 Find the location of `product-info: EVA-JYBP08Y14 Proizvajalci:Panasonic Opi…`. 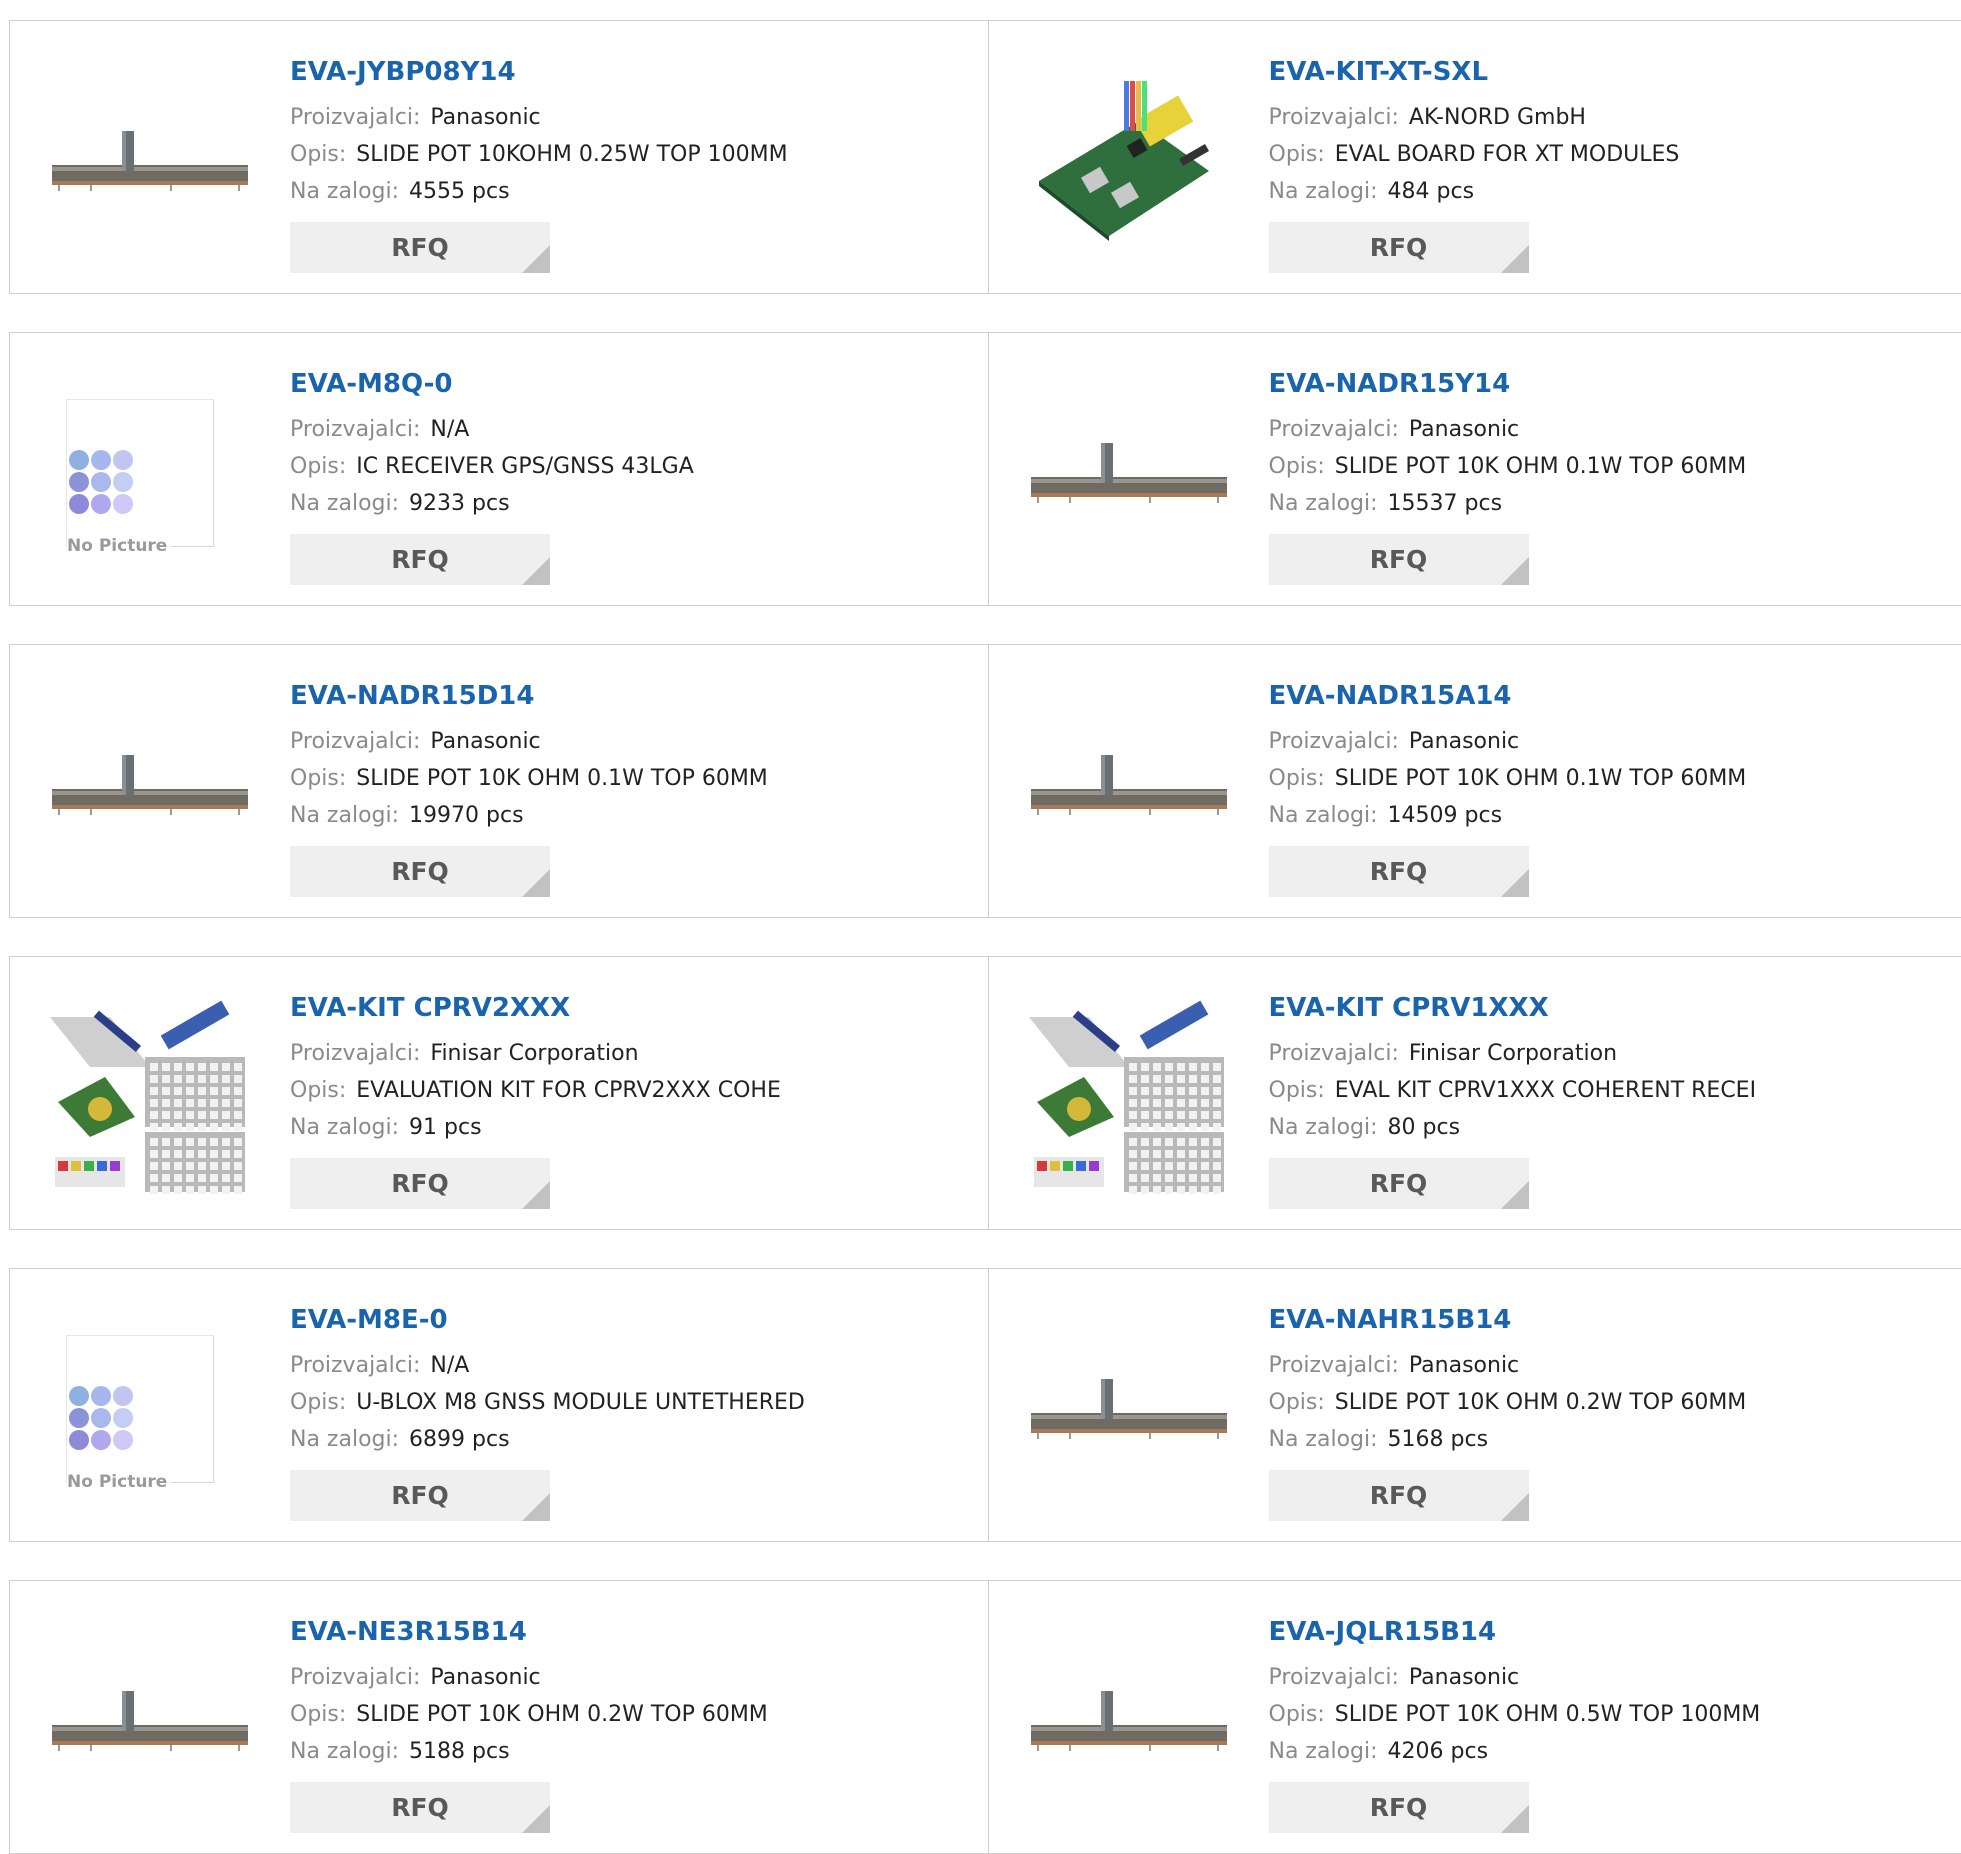

product-info: EVA-JYBP08Y14 Proizvajalci:Panasonic Opi… is located at coordinates (539, 162).